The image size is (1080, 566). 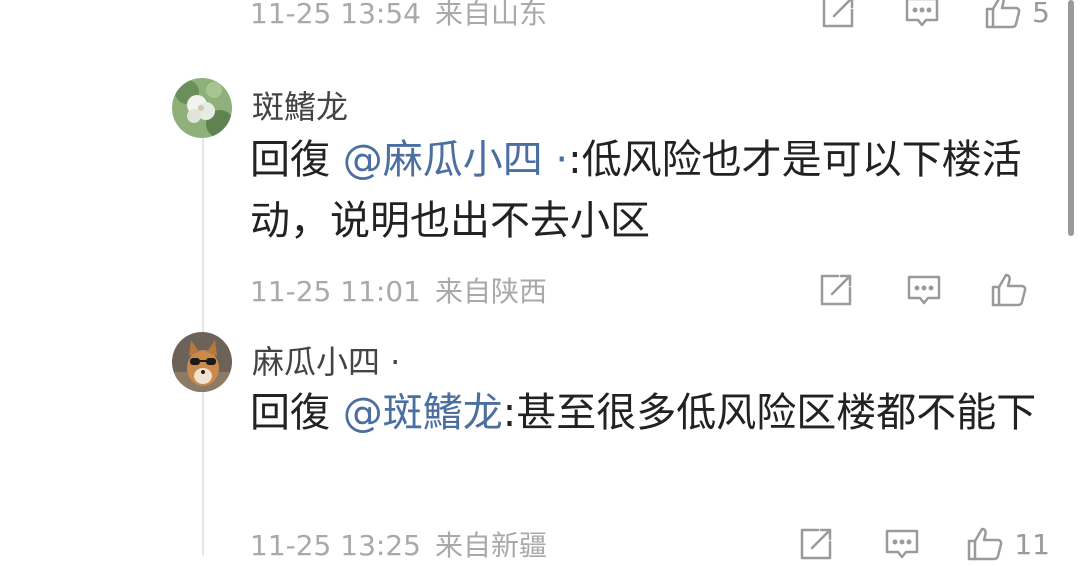 What do you see at coordinates (423, 413) in the screenshot?
I see `mention-link: @斑鰭龙` at bounding box center [423, 413].